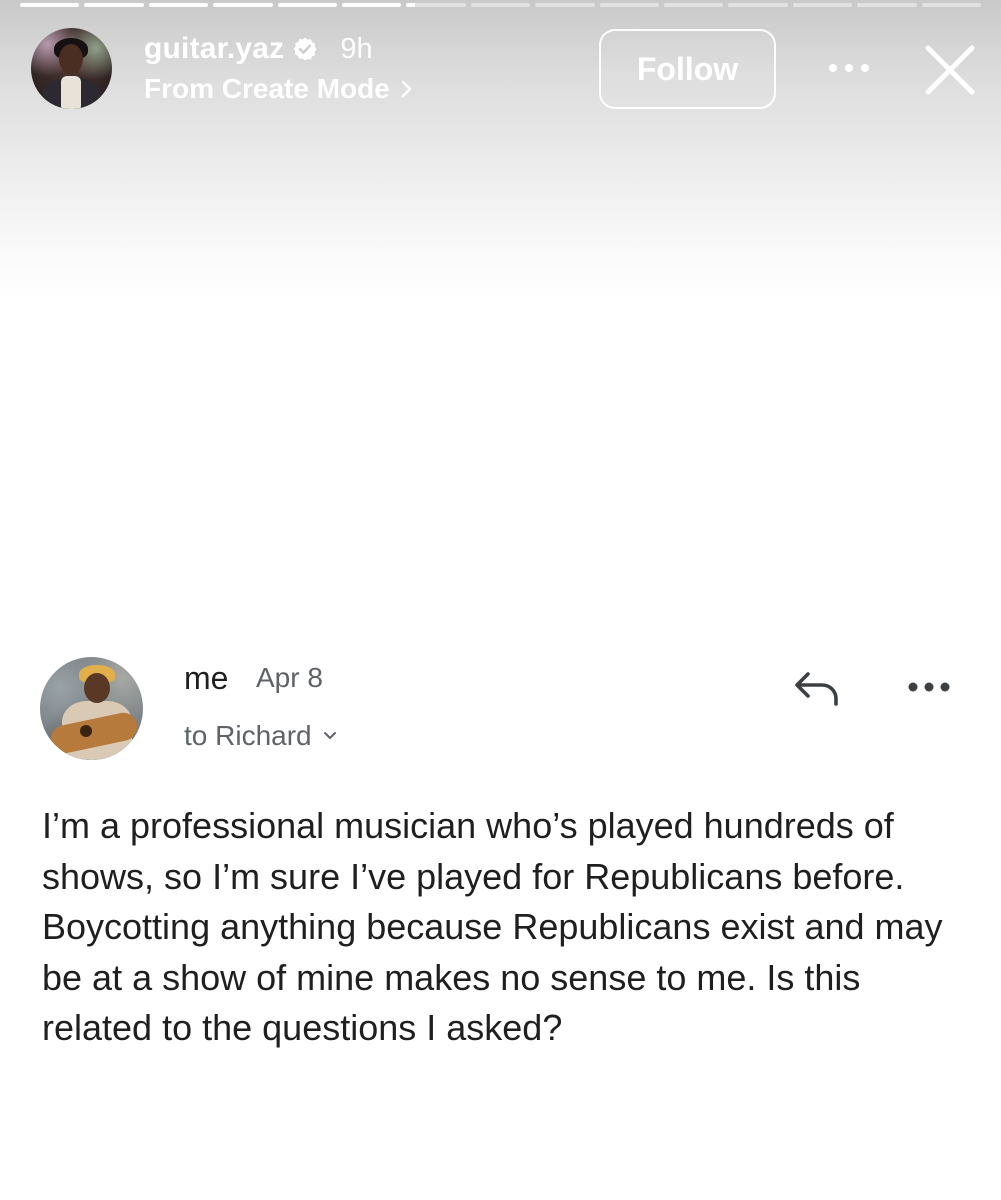 The width and height of the screenshot is (1001, 1200). I want to click on email-sender: me, so click(206, 678).